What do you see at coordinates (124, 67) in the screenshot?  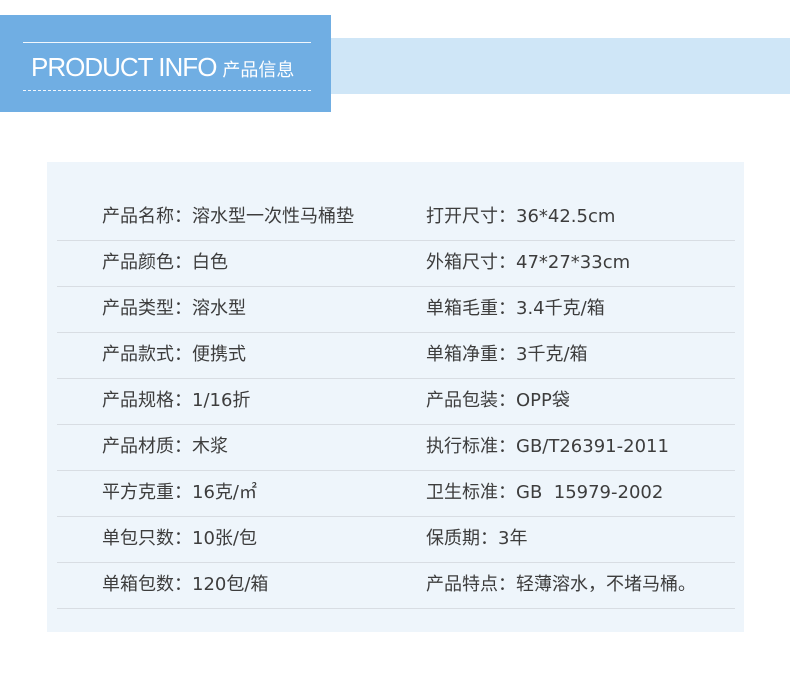 I see `section-title-en: PRODUCT INFO` at bounding box center [124, 67].